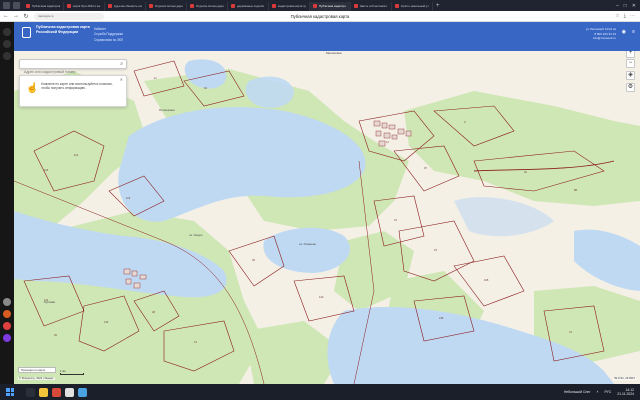 The image size is (640, 400). Describe the element at coordinates (625, 6) in the screenshot. I see `maximize-icon: □` at that location.